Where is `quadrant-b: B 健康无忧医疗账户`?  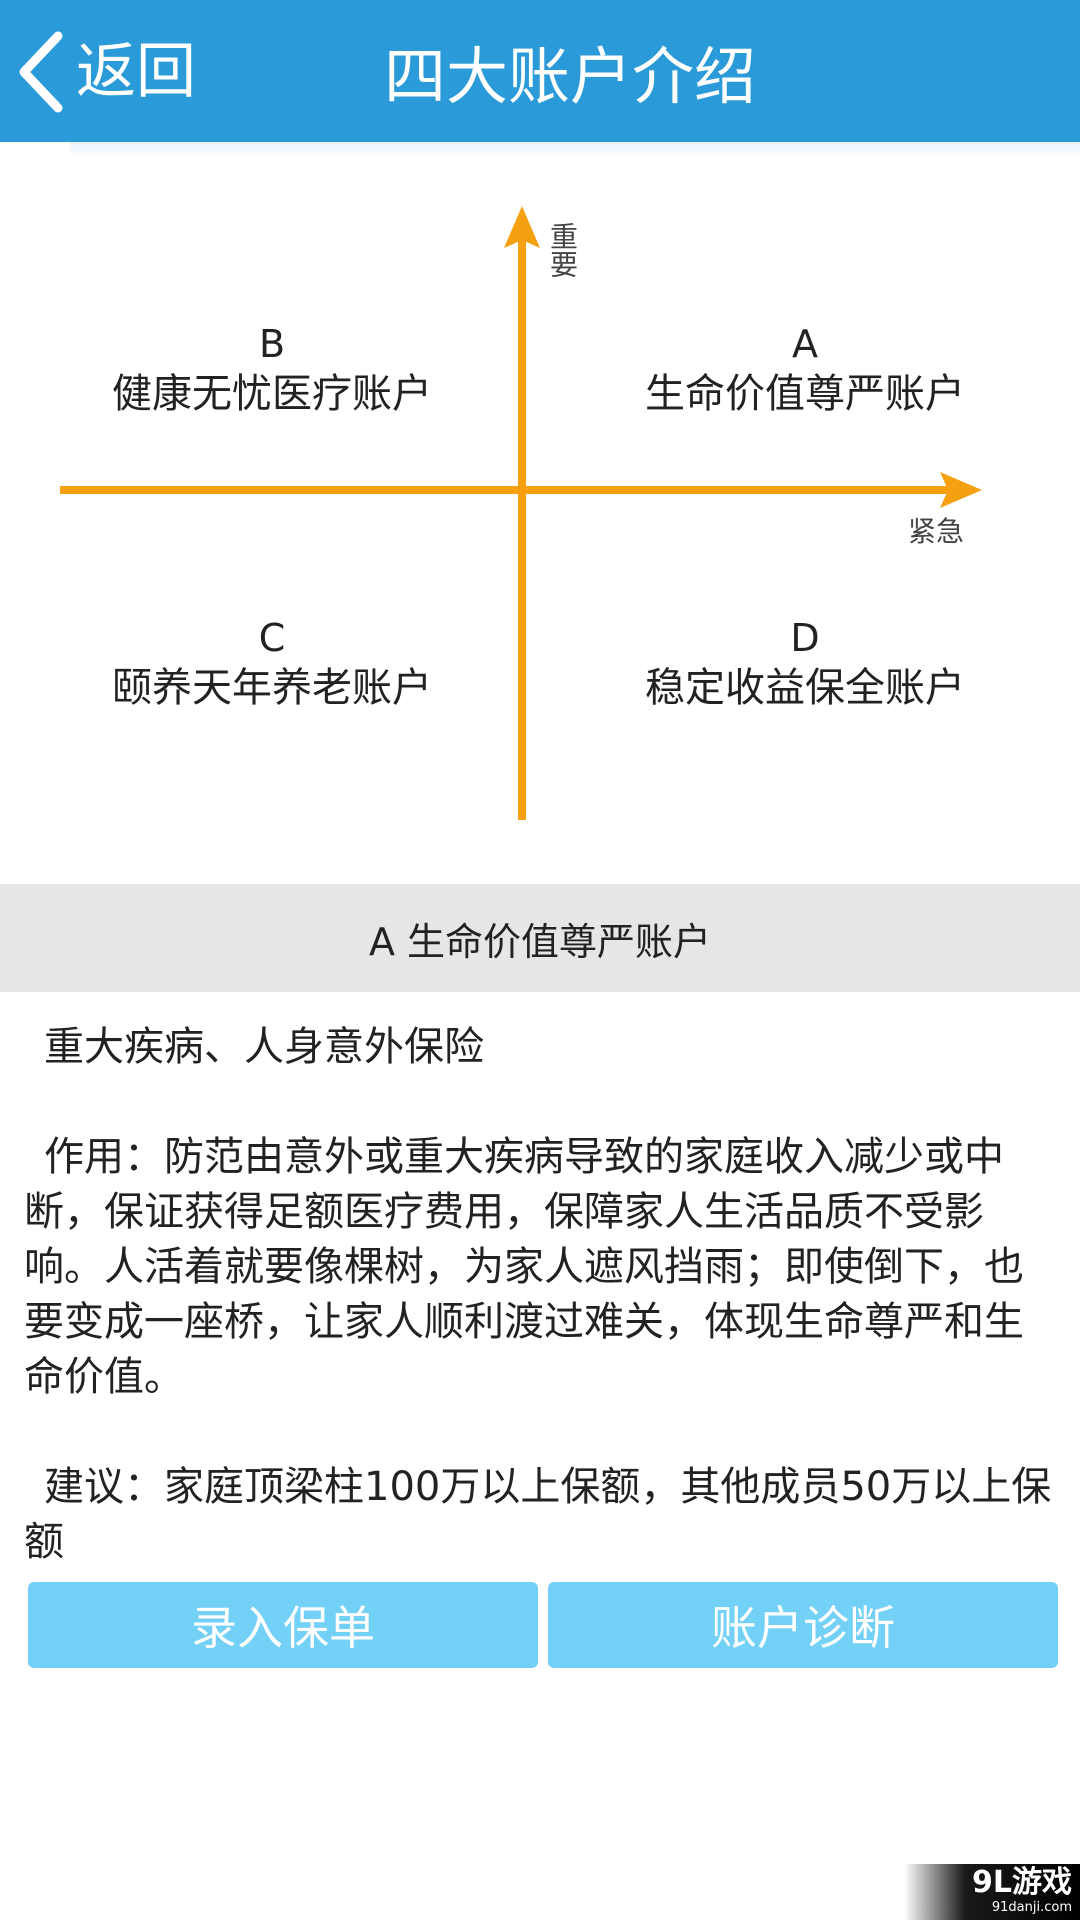 quadrant-b: B 健康无忧医疗账户 is located at coordinates (272, 370).